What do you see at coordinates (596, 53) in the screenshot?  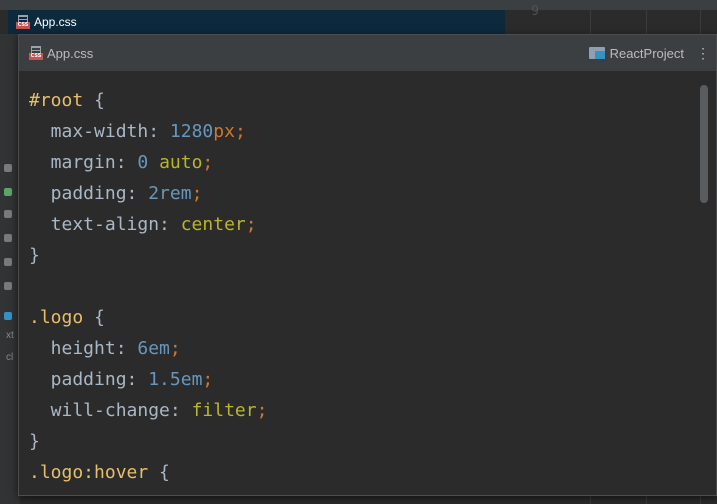 I see `folder-icon` at bounding box center [596, 53].